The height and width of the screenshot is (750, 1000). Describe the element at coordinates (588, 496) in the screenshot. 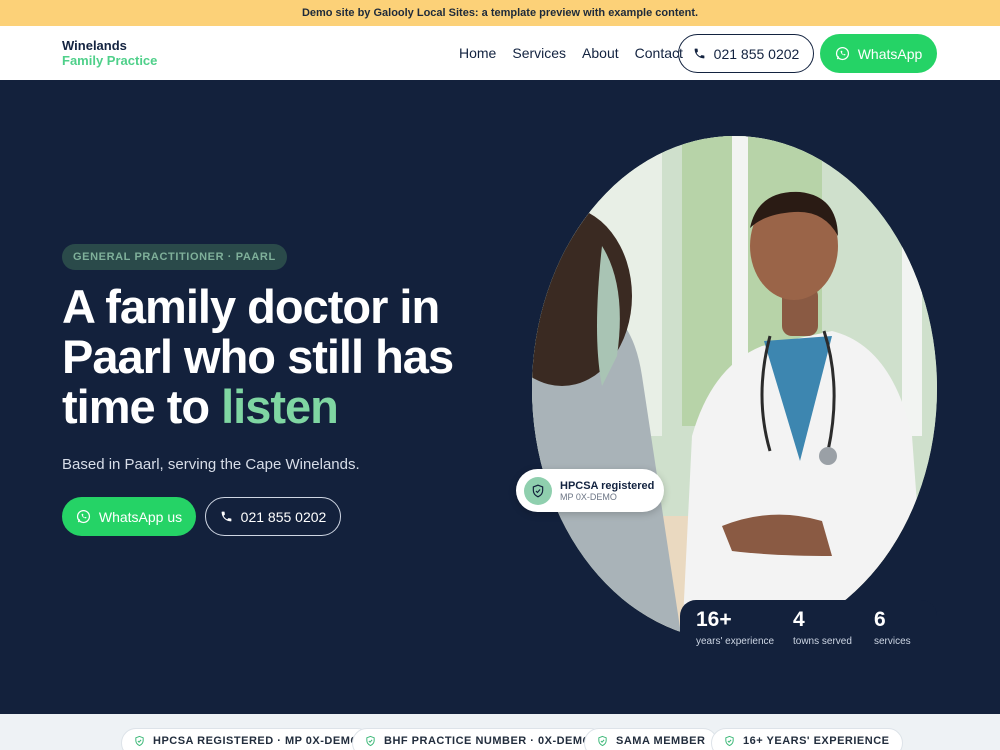

I see `credential-subtitle: MP 0X-DEMO` at that location.